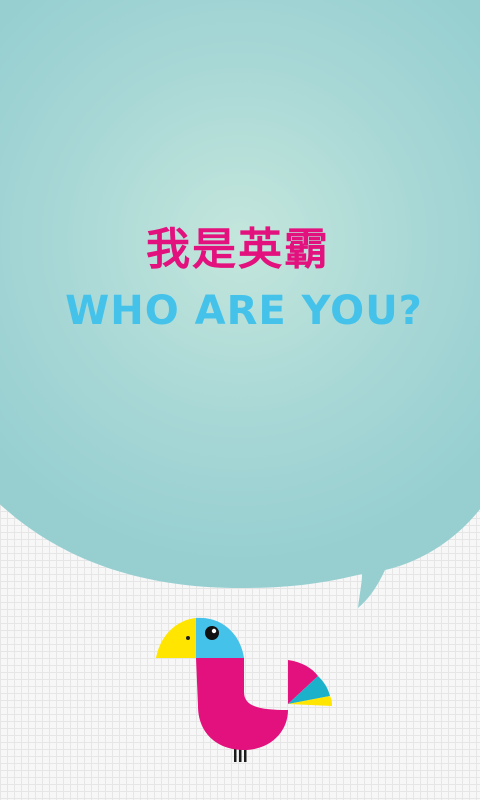 Image resolution: width=480 pixels, height=800 pixels. Describe the element at coordinates (244, 311) in the screenshot. I see `app-tagline: WHO ARE YOU?` at that location.